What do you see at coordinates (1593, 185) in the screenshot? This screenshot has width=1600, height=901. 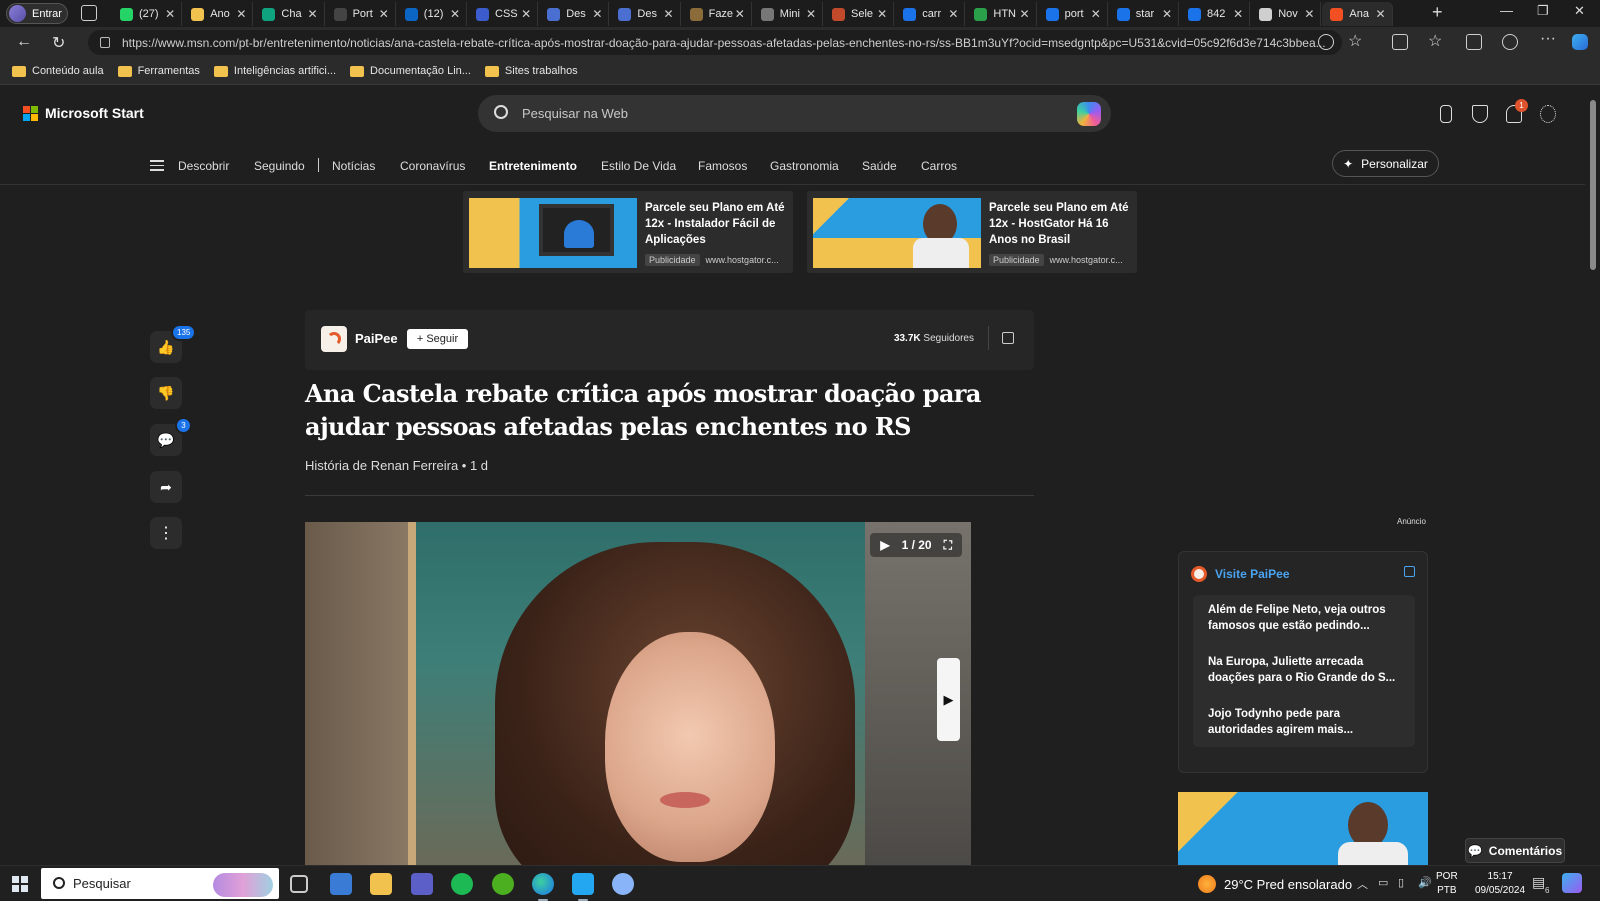 I see `scrollbar-thumb` at bounding box center [1593, 185].